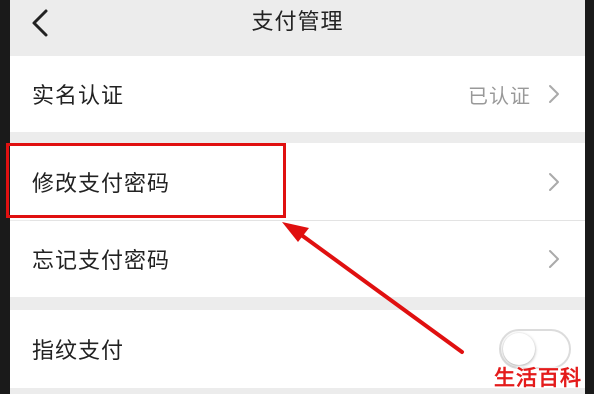  I want to click on toggle-knob, so click(519, 349).